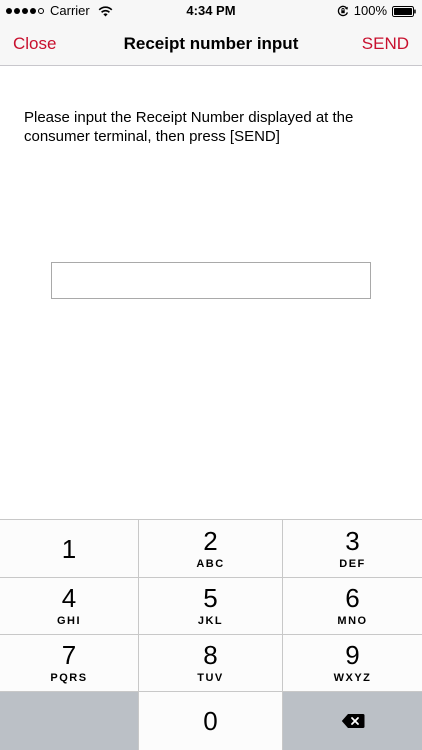  What do you see at coordinates (211, 280) in the screenshot?
I see `receipt-number-input` at bounding box center [211, 280].